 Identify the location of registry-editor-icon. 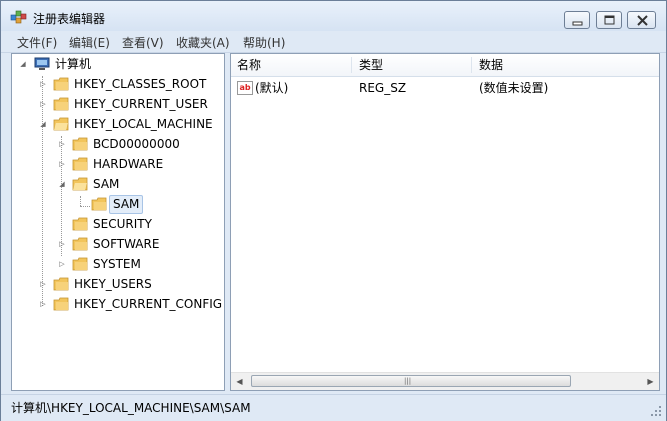
(18, 17).